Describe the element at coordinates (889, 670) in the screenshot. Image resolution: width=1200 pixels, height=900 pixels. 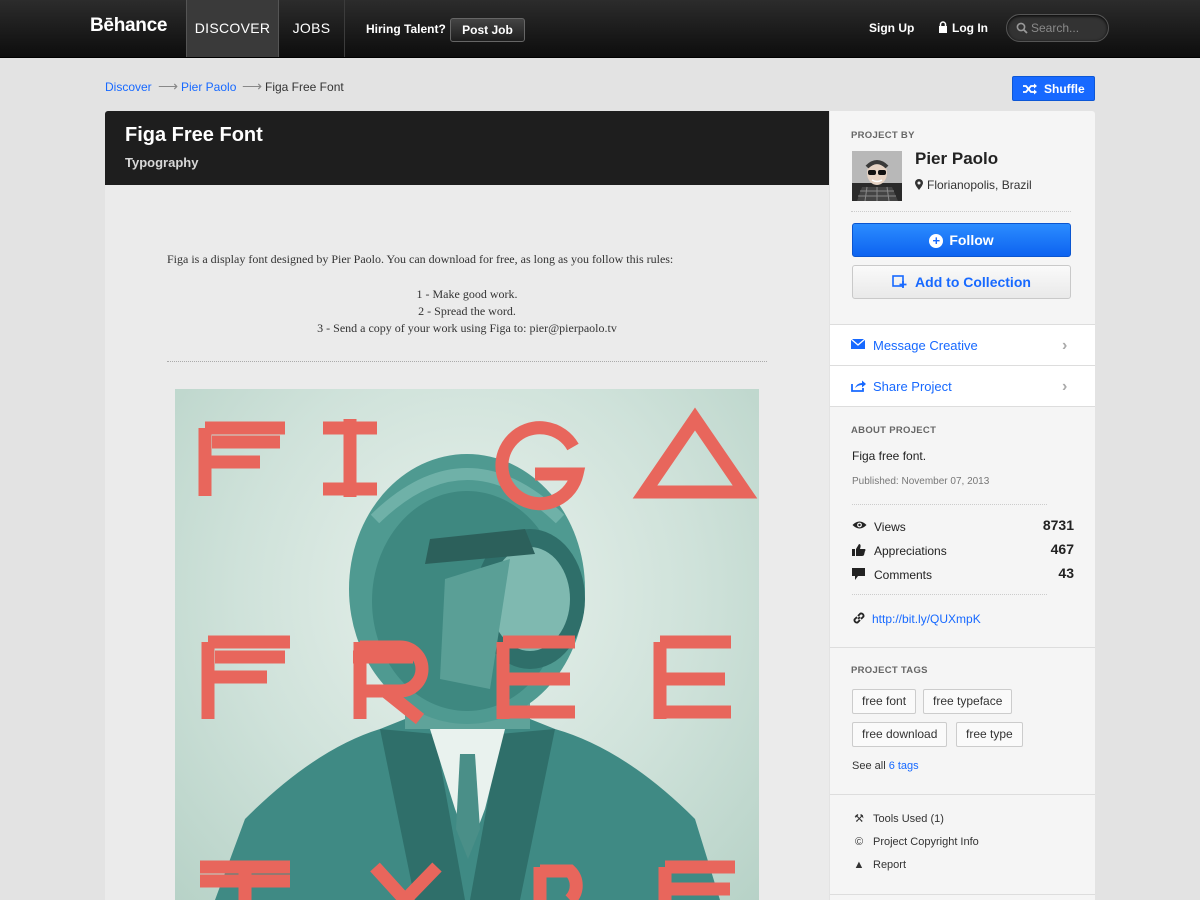
I see `project-tags-label: PROJECT TAGS` at that location.